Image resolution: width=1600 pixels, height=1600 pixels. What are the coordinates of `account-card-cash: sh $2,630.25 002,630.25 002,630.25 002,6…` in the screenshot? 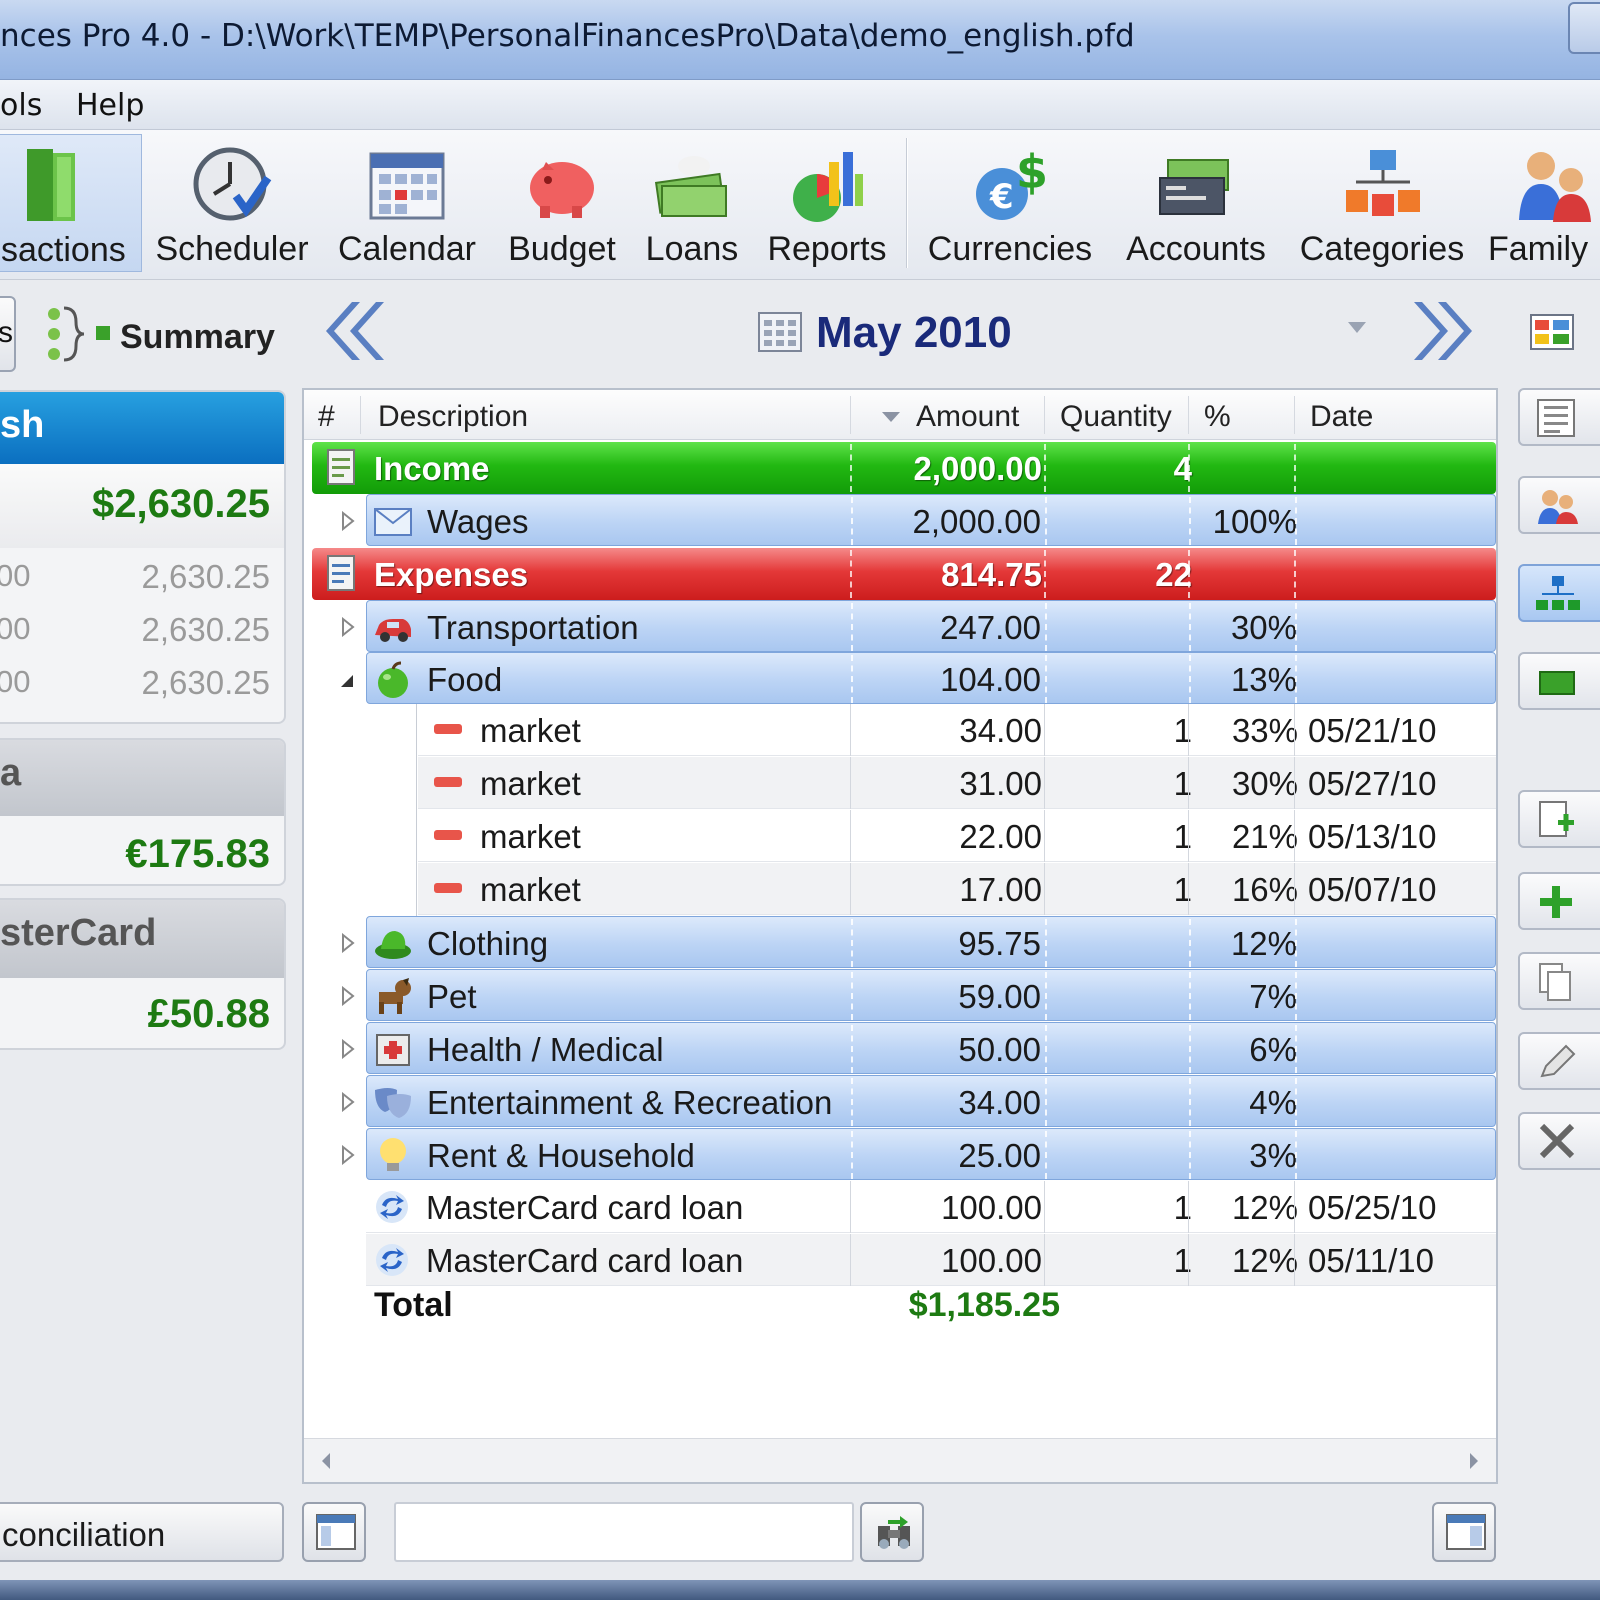 It's located at (143, 557).